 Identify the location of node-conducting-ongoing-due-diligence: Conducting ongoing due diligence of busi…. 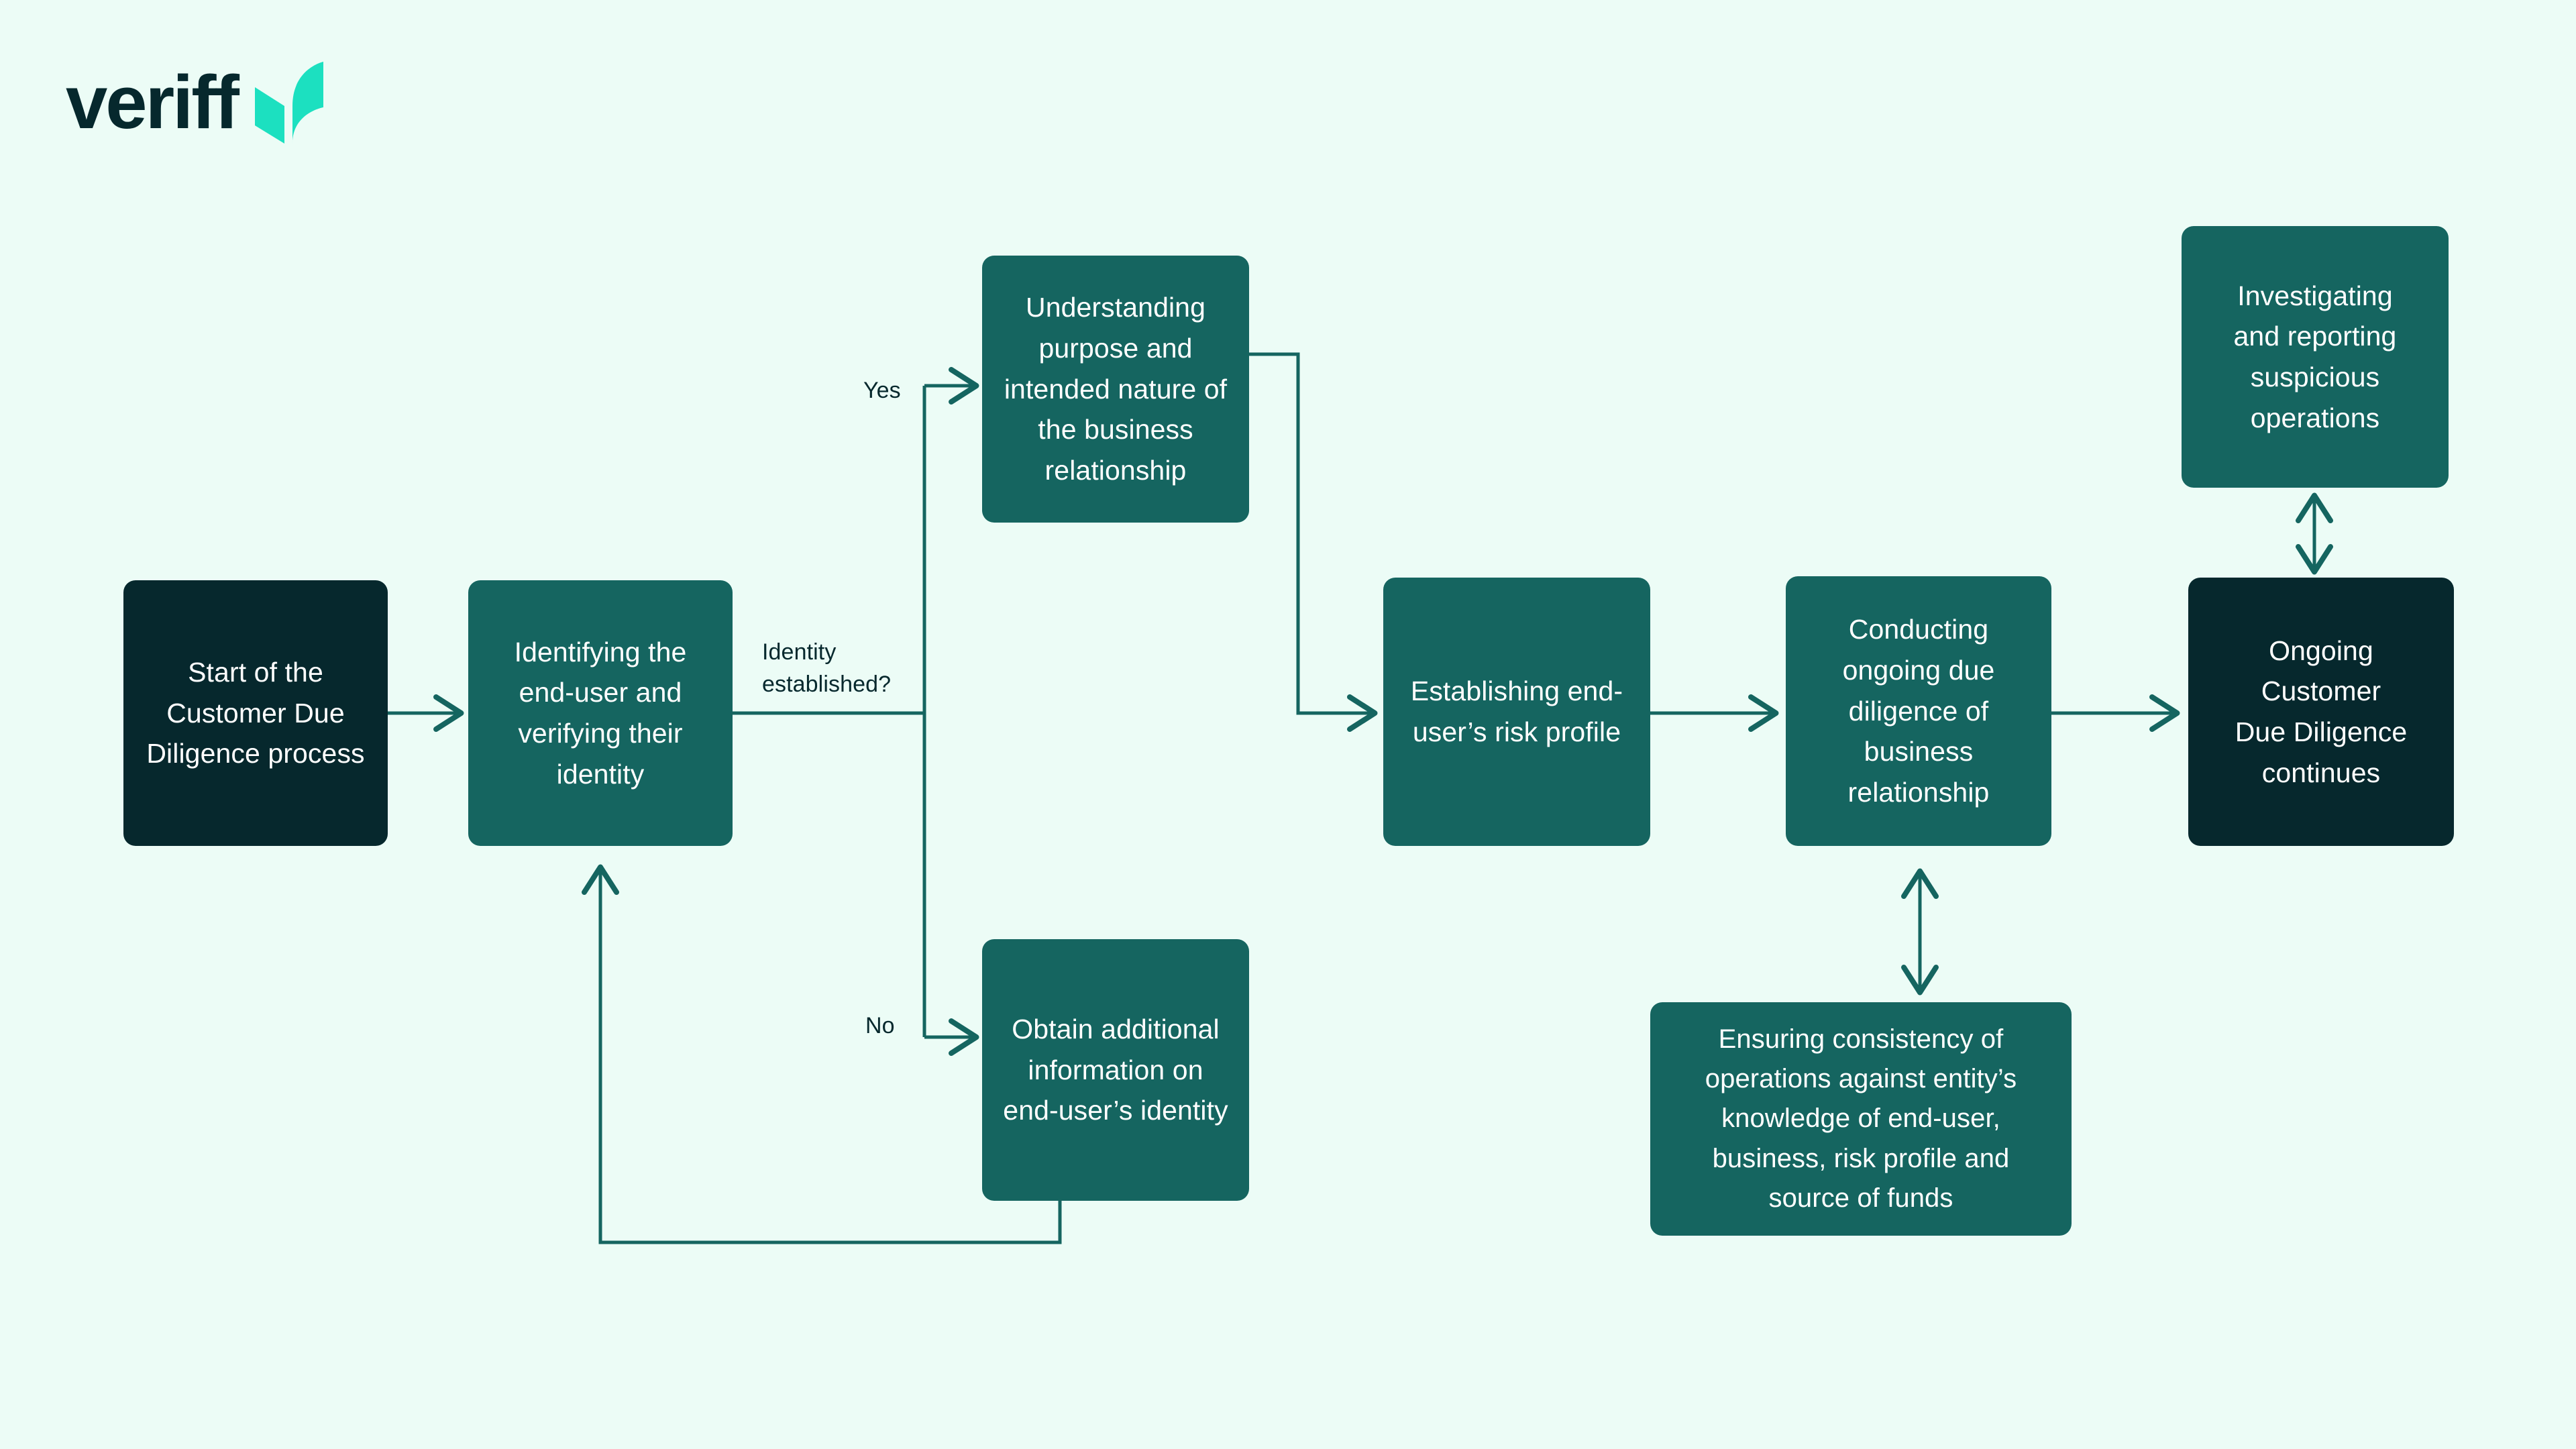
(1918, 711).